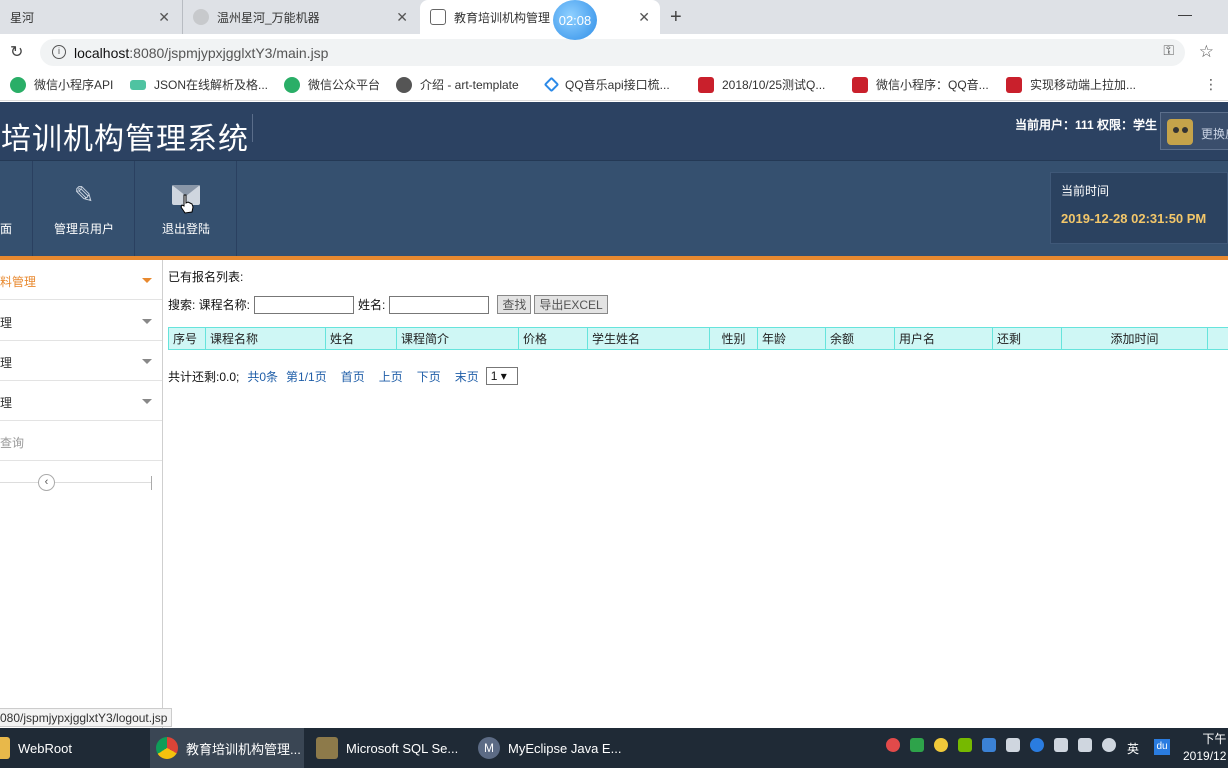  Describe the element at coordinates (1168, 50) in the screenshot. I see `key-icon: ⚿` at that location.